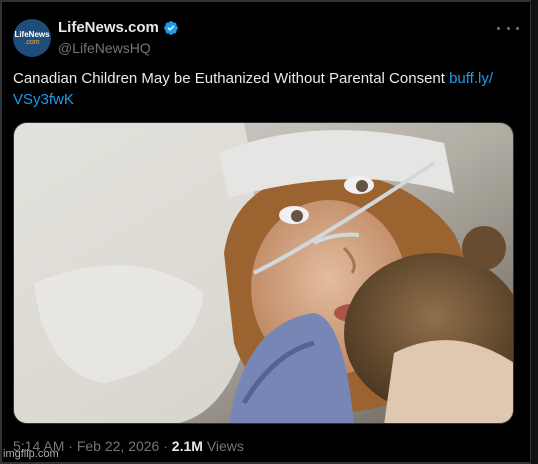 Image resolution: width=538 pixels, height=464 pixels. What do you see at coordinates (225, 446) in the screenshot?
I see `views-label: Views` at bounding box center [225, 446].